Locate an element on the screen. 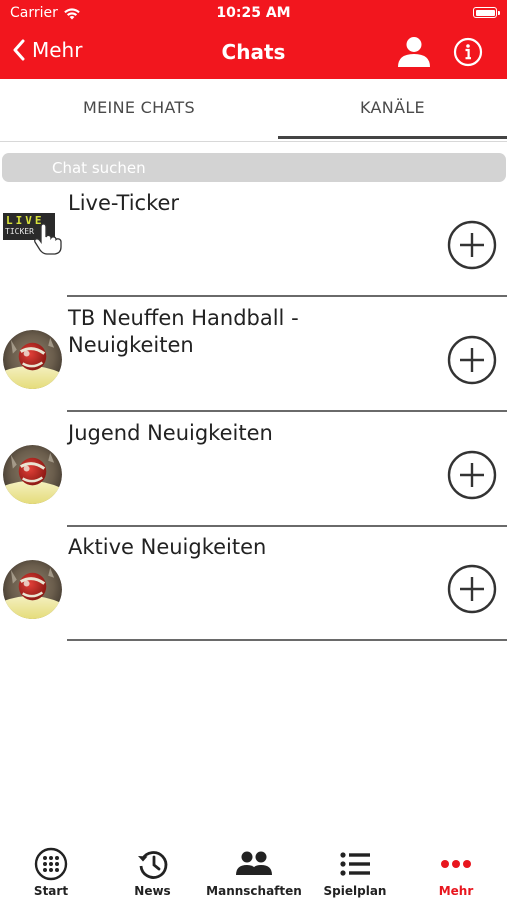 The image size is (507, 900). tabbar-item-mannschaften: Mannschaften is located at coordinates (254, 866).